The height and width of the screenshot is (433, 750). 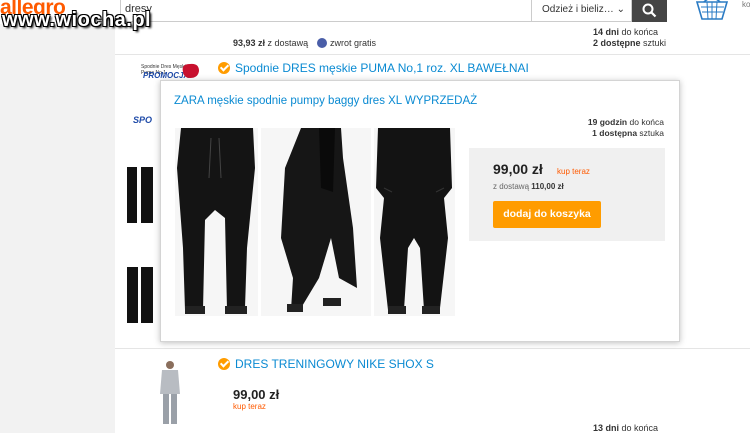 I want to click on add-to-cart-button: dodaj do koszyka, so click(x=547, y=214).